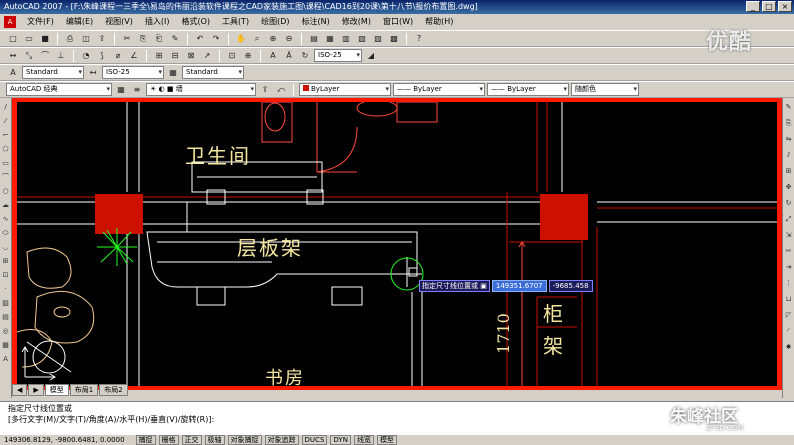 This screenshot has width=794, height=445. Describe the element at coordinates (789, 219) in the screenshot. I see `scale-icon: ⤢` at that location.